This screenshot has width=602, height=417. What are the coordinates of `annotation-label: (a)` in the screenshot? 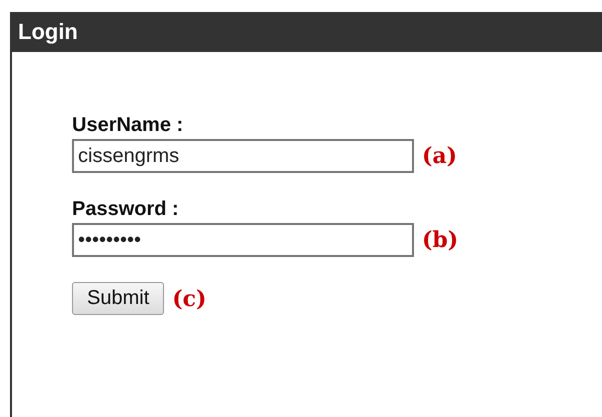 It's located at (440, 156).